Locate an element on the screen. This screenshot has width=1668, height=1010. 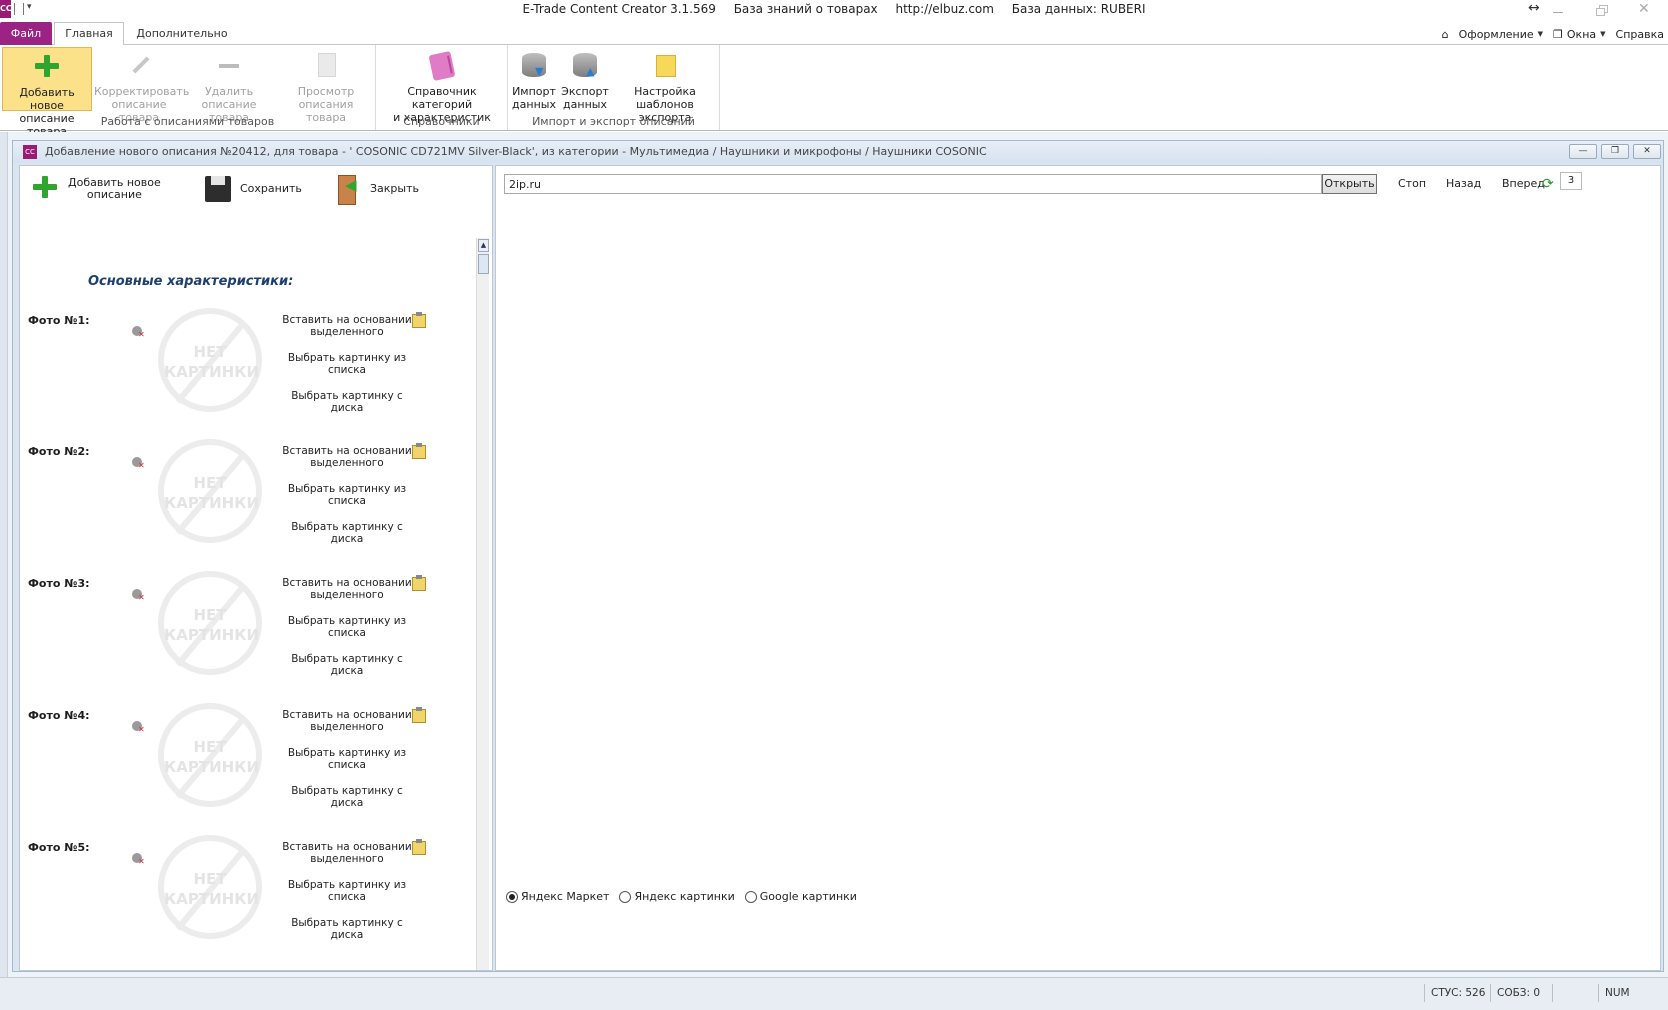
url-input is located at coordinates (913, 184).